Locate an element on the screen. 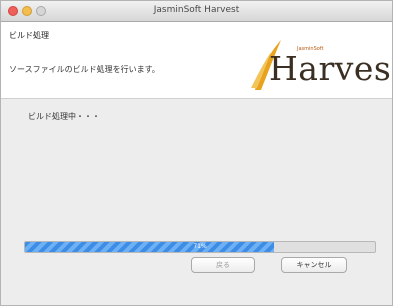 This screenshot has width=393, height=306. cancel-button: キャンセル is located at coordinates (314, 265).